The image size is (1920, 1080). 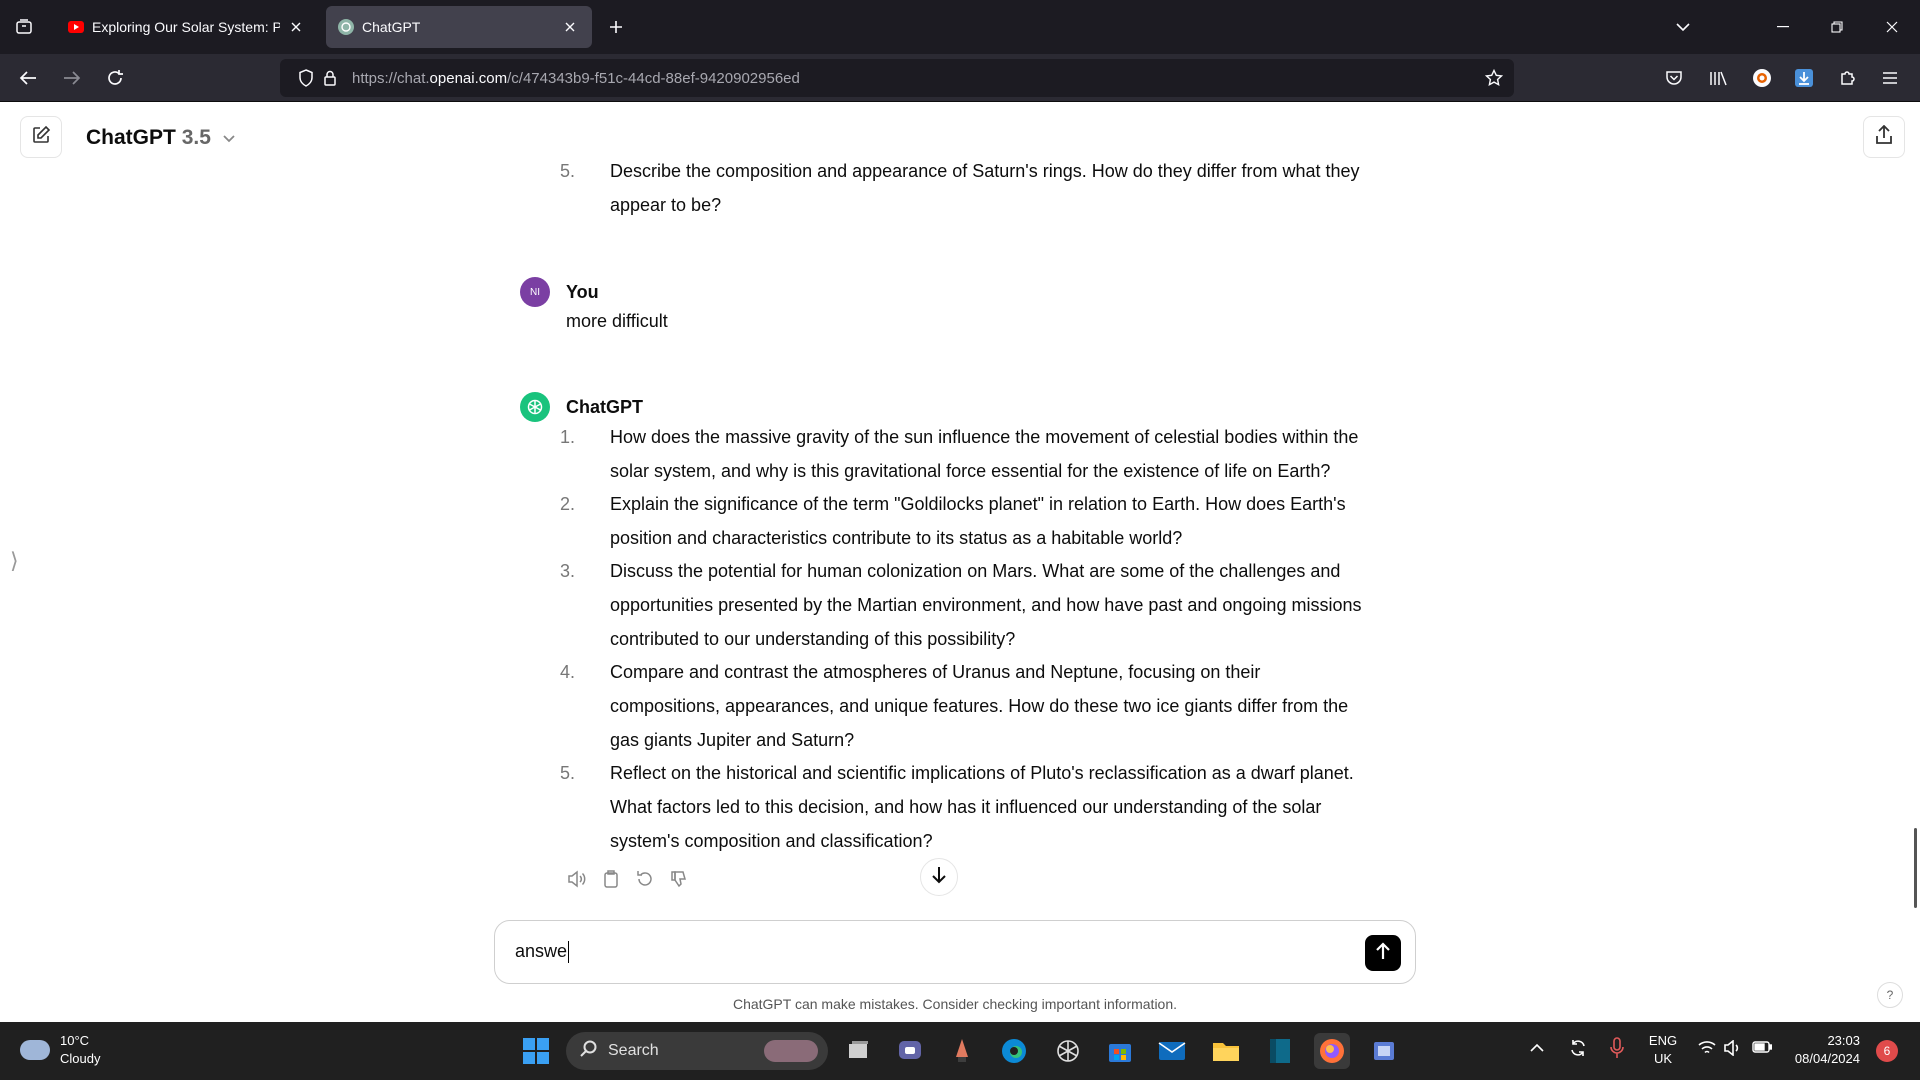 What do you see at coordinates (955, 952) in the screenshot?
I see `message-composer: answe` at bounding box center [955, 952].